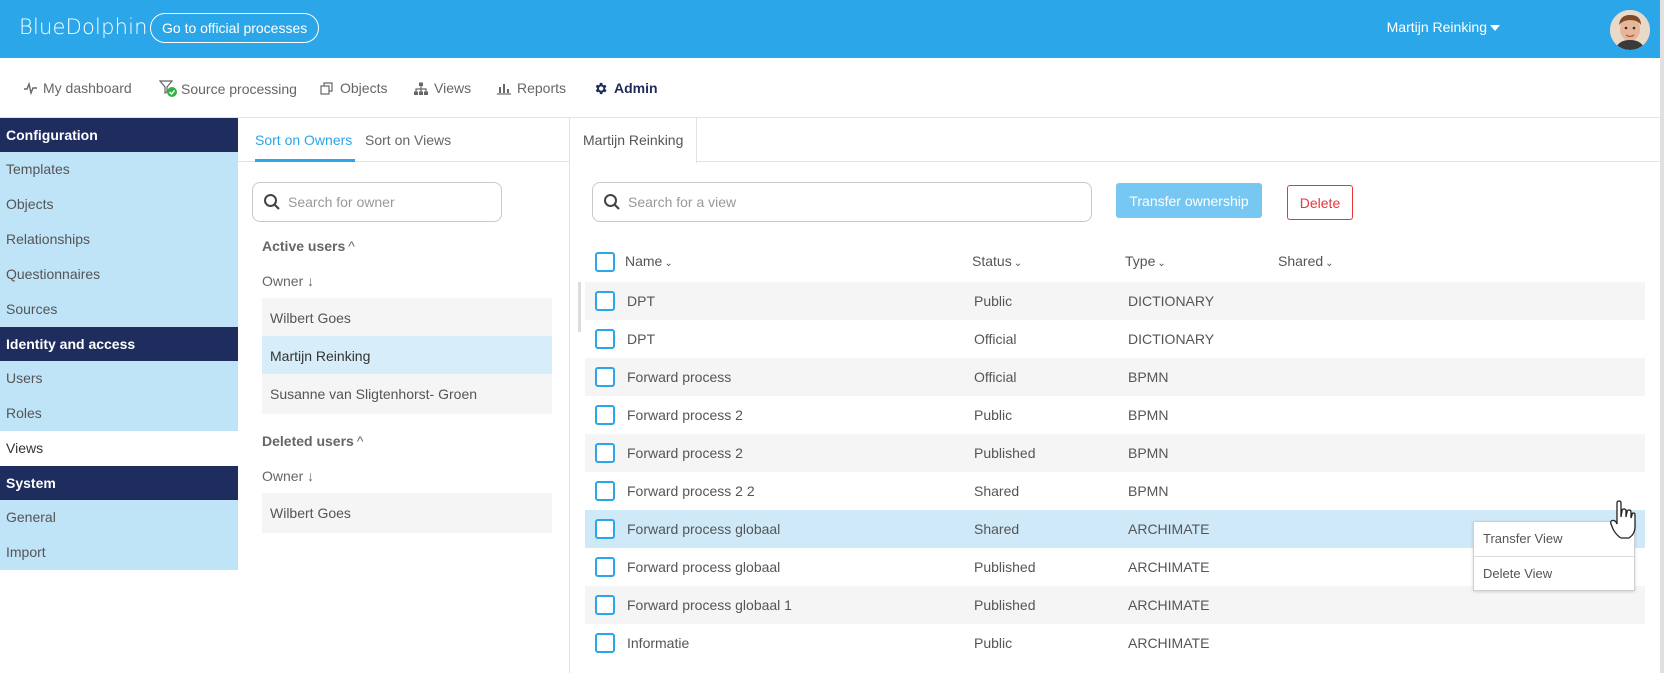 This screenshot has width=1664, height=673. What do you see at coordinates (1115, 415) in the screenshot?
I see `table-row: Forward process 2 Public BPMN` at bounding box center [1115, 415].